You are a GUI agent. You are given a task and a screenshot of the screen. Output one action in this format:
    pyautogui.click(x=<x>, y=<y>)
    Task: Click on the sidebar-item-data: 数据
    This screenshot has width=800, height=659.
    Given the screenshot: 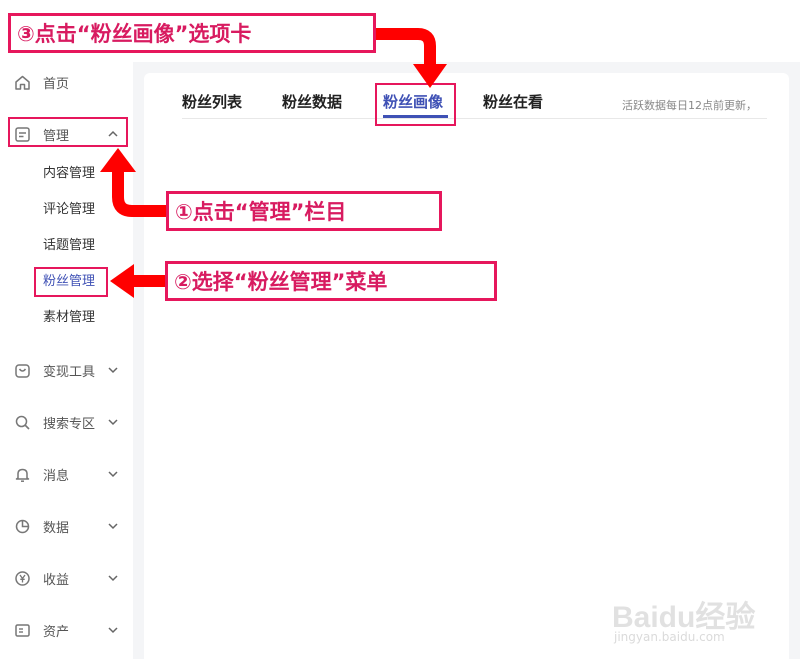 What is the action you would take?
    pyautogui.click(x=66, y=526)
    